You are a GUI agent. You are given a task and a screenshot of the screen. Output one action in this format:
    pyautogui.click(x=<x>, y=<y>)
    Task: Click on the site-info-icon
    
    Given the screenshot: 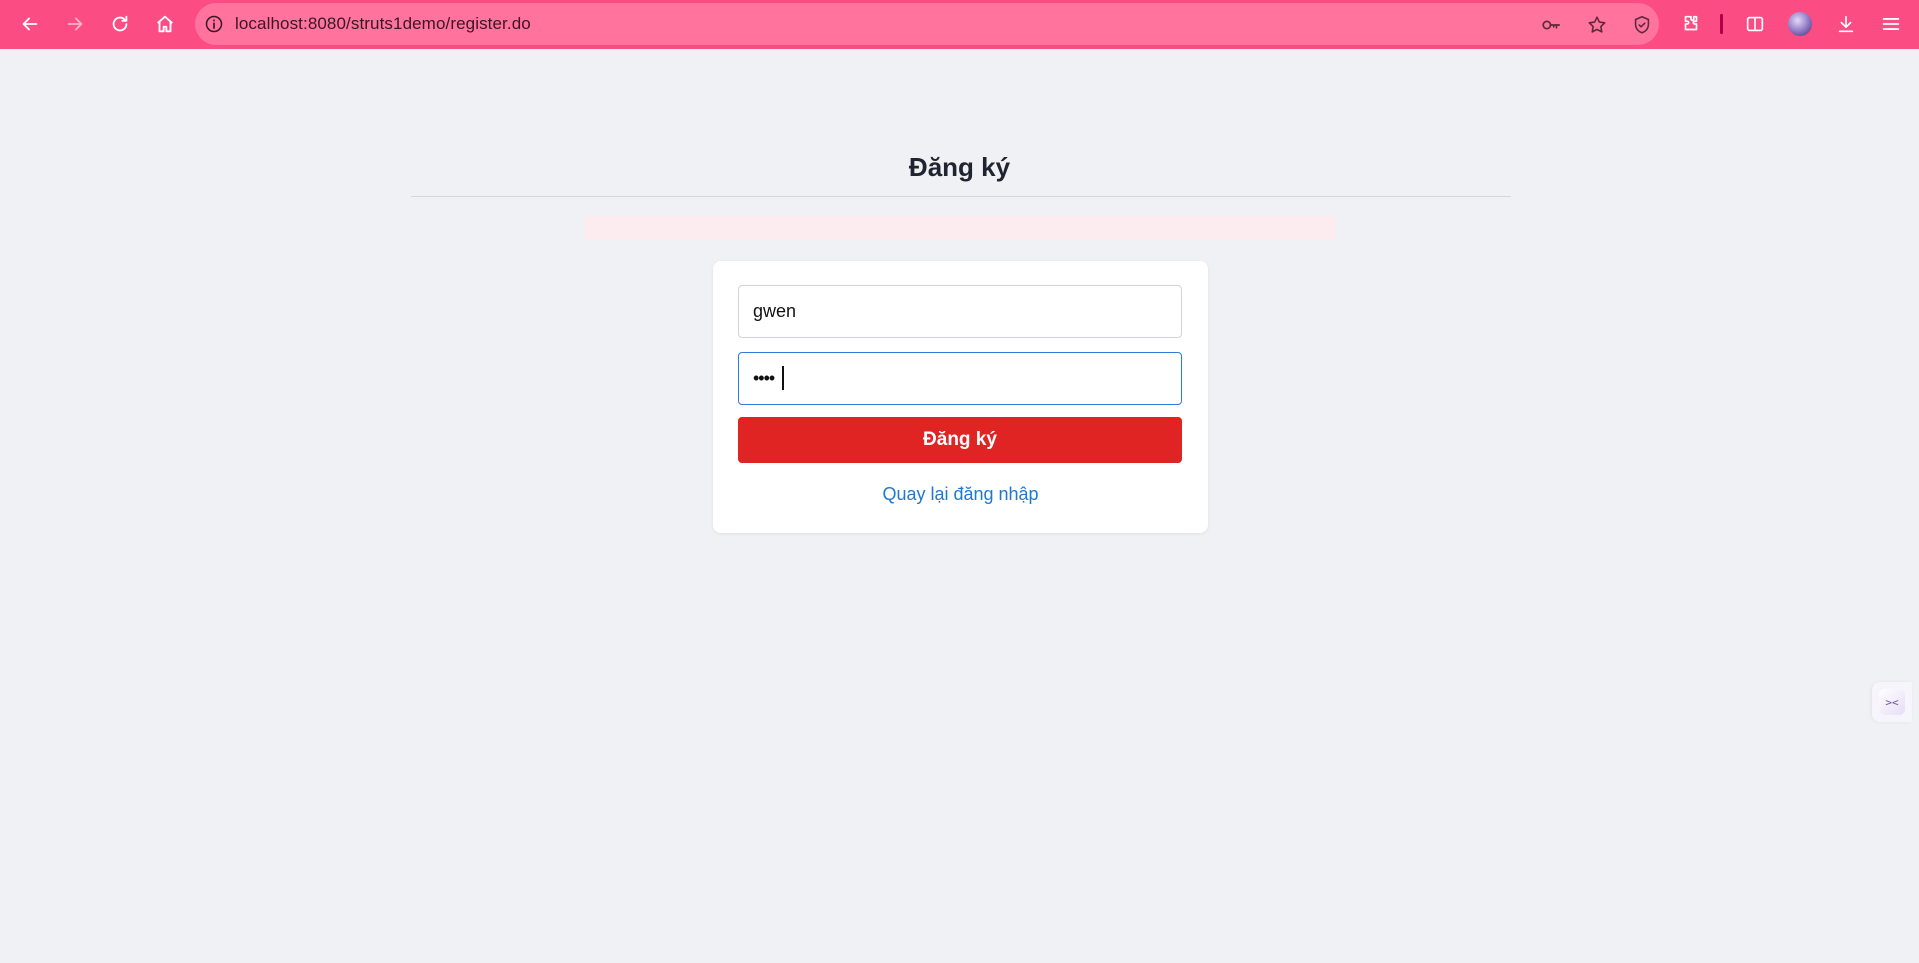 What is the action you would take?
    pyautogui.click(x=214, y=24)
    